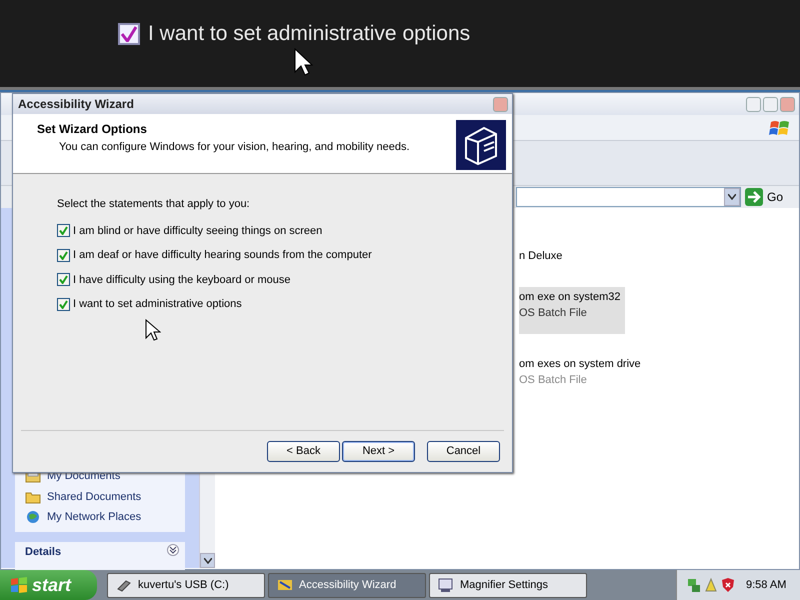 The width and height of the screenshot is (800, 600). I want to click on monitor-icon, so click(446, 585).